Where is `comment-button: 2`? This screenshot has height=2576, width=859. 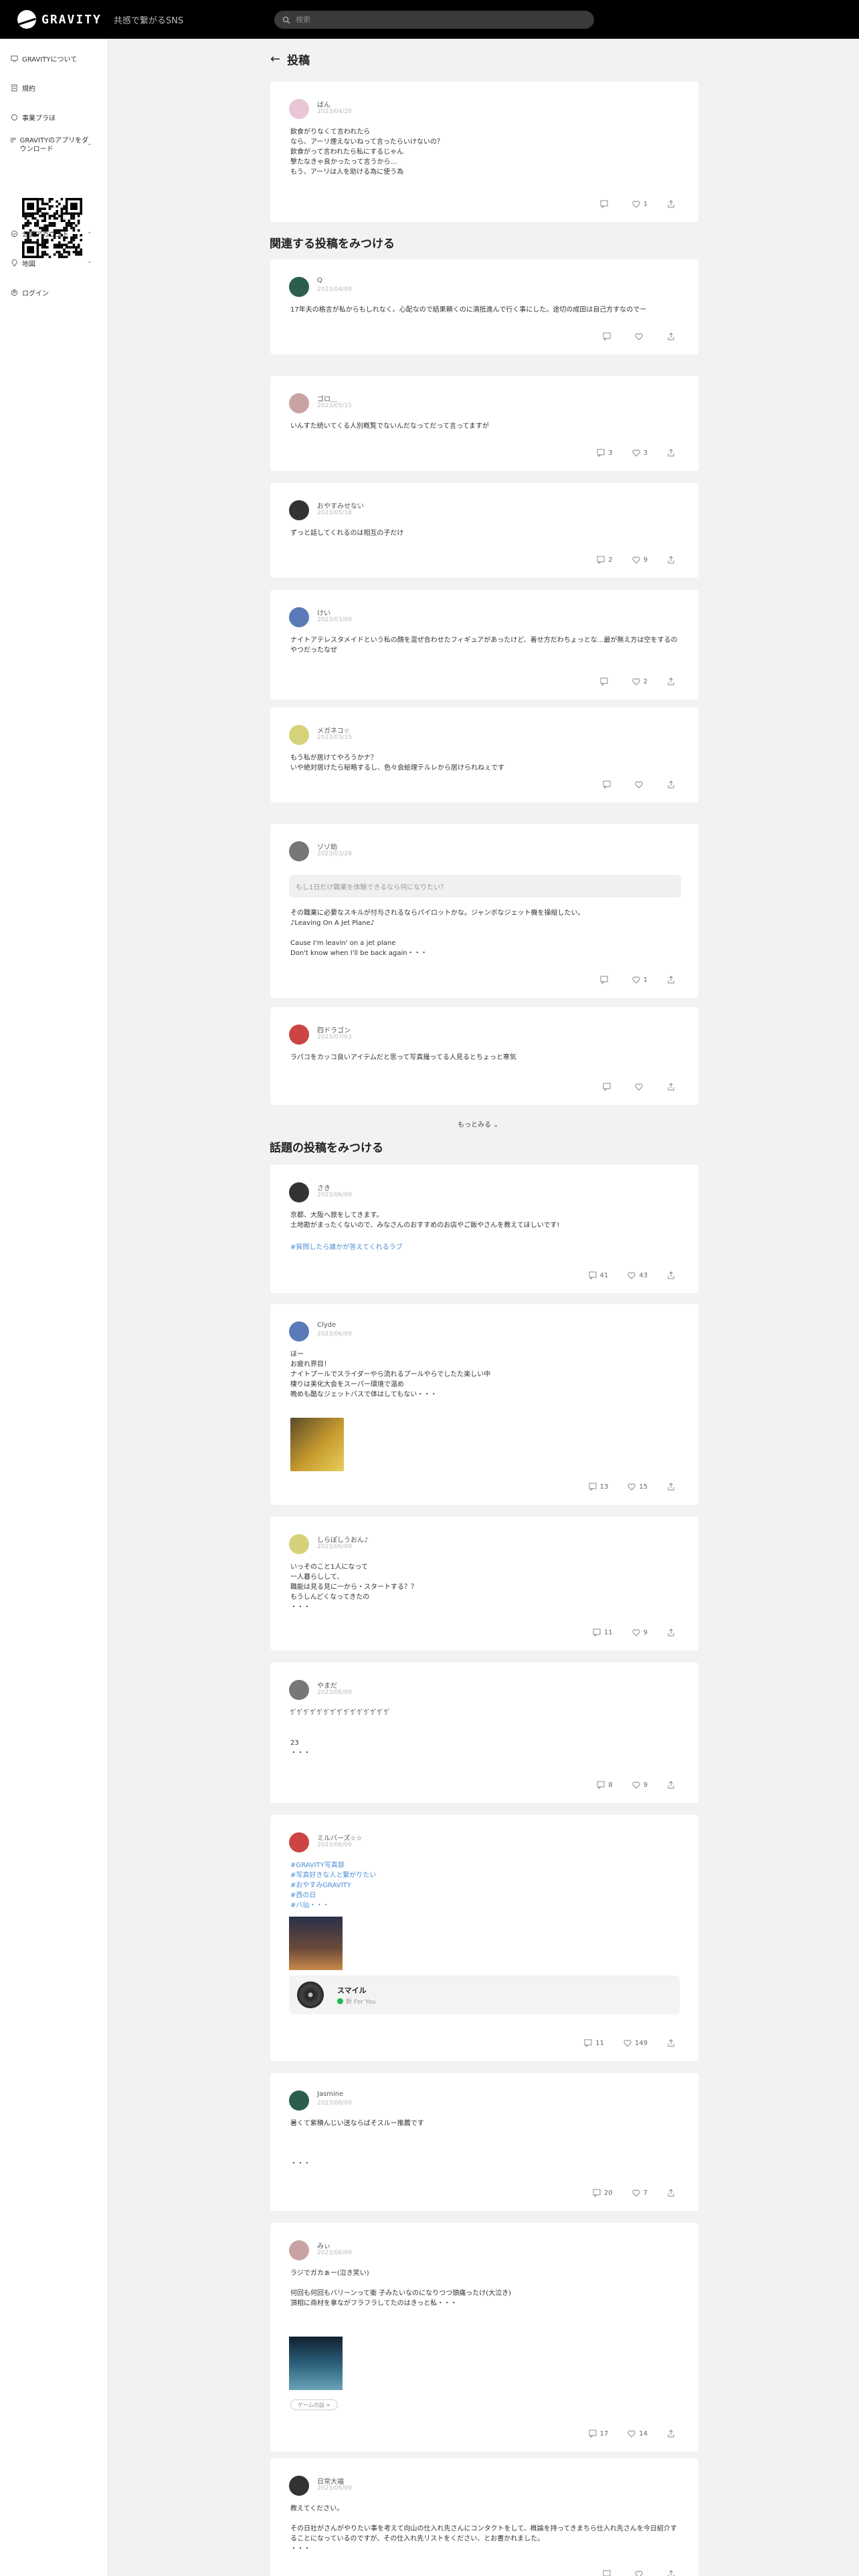
comment-button: 2 is located at coordinates (604, 559).